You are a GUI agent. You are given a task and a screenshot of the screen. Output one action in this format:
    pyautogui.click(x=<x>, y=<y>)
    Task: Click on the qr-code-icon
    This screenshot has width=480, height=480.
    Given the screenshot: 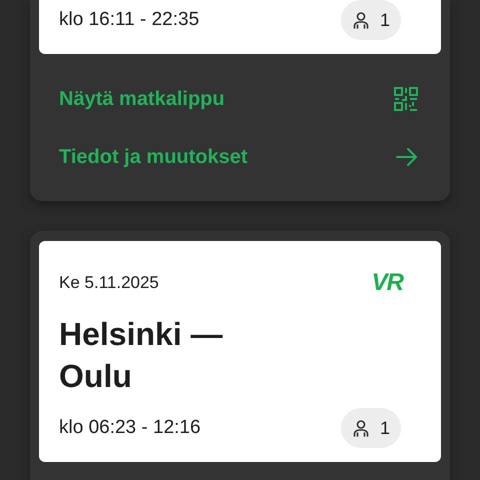 What is the action you would take?
    pyautogui.click(x=406, y=99)
    